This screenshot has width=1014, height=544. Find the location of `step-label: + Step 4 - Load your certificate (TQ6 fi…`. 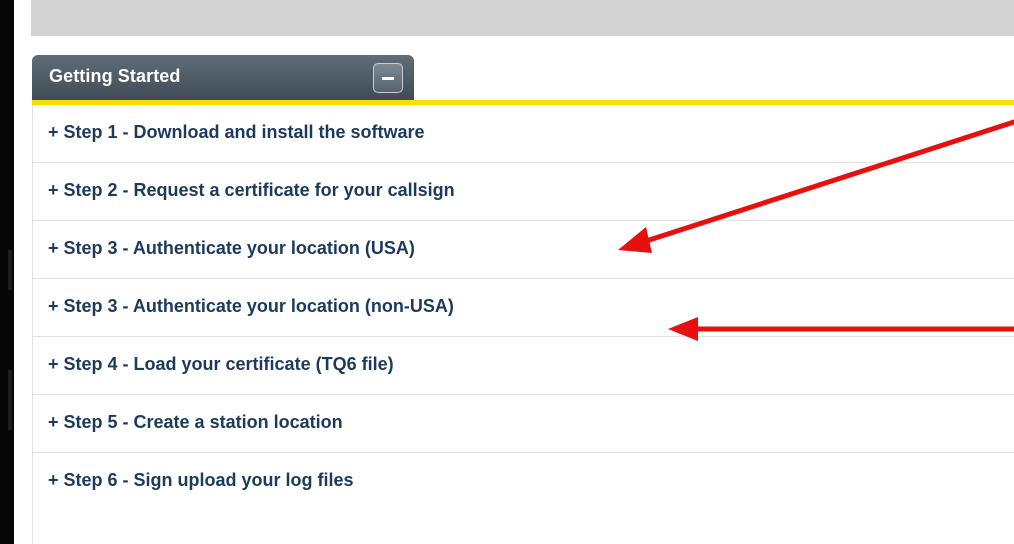

step-label: + Step 4 - Load your certificate (TQ6 fi… is located at coordinates (221, 364).